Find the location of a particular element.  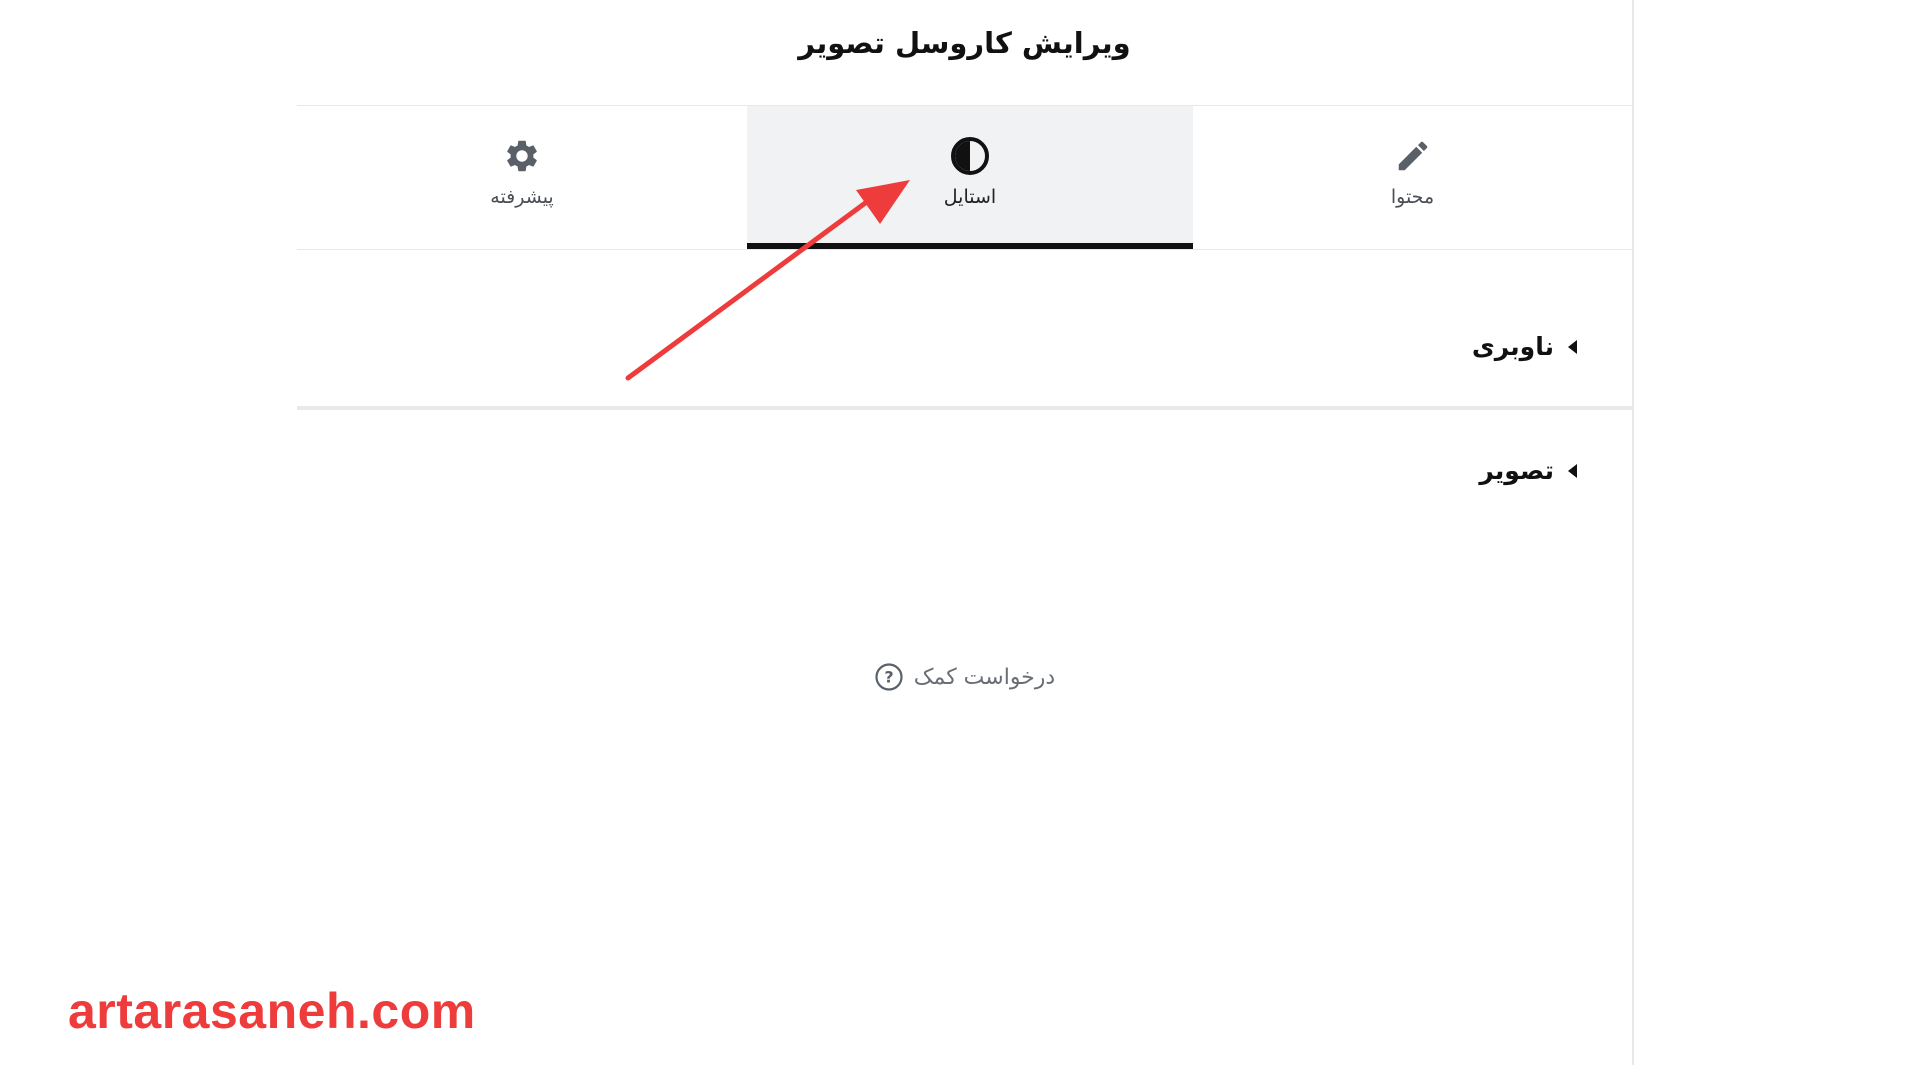

section-navigation: ناوبری is located at coordinates (964, 350).